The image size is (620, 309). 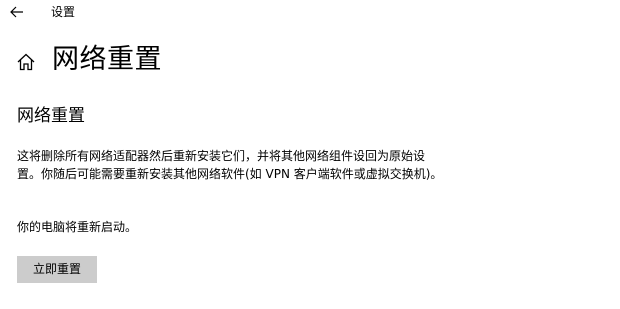 What do you see at coordinates (310, 62) in the screenshot?
I see `page-header: 网络重置` at bounding box center [310, 62].